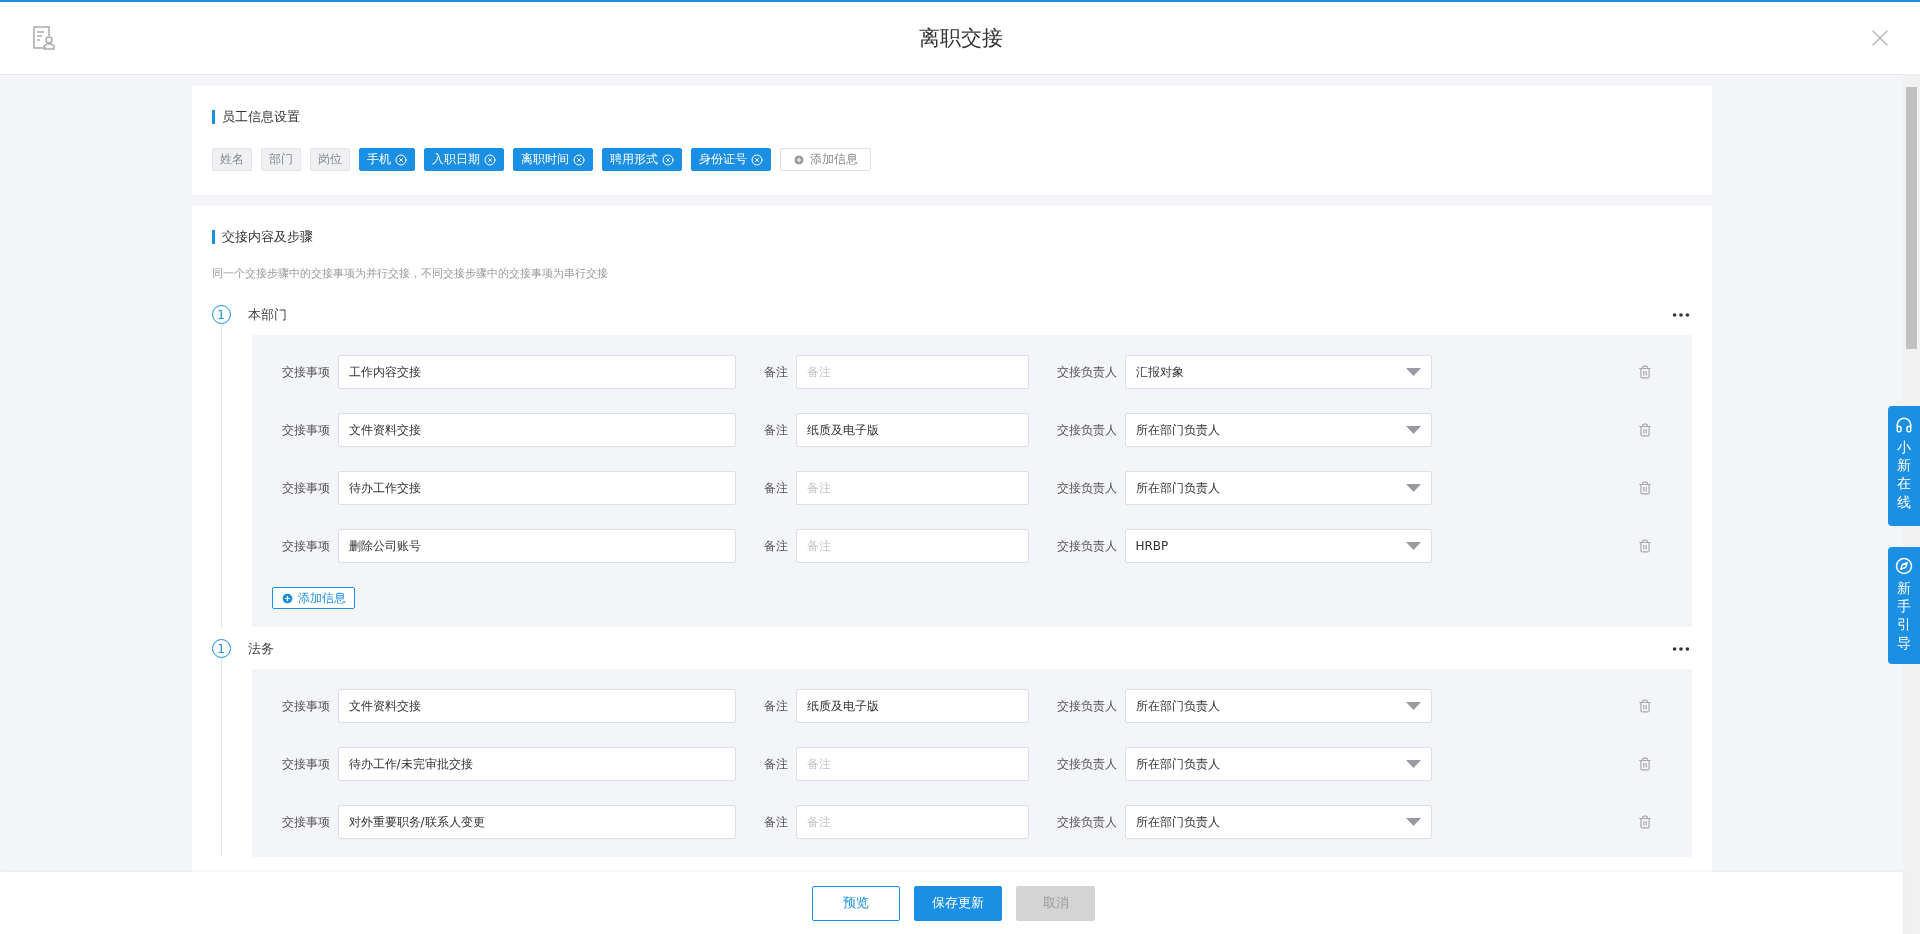  What do you see at coordinates (536, 764) in the screenshot?
I see `item-field: 待办工作/未完审批交接` at bounding box center [536, 764].